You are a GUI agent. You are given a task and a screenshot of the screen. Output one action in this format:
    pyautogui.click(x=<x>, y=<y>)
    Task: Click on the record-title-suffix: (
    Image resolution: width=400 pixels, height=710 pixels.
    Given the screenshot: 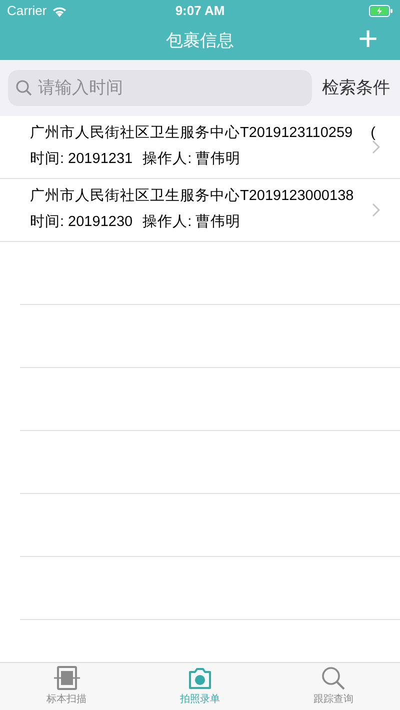 What is the action you would take?
    pyautogui.click(x=373, y=134)
    